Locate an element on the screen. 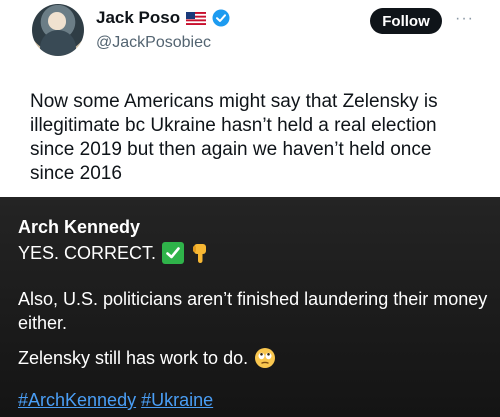 This screenshot has width=500, height=417. check-mark-icon is located at coordinates (173, 253).